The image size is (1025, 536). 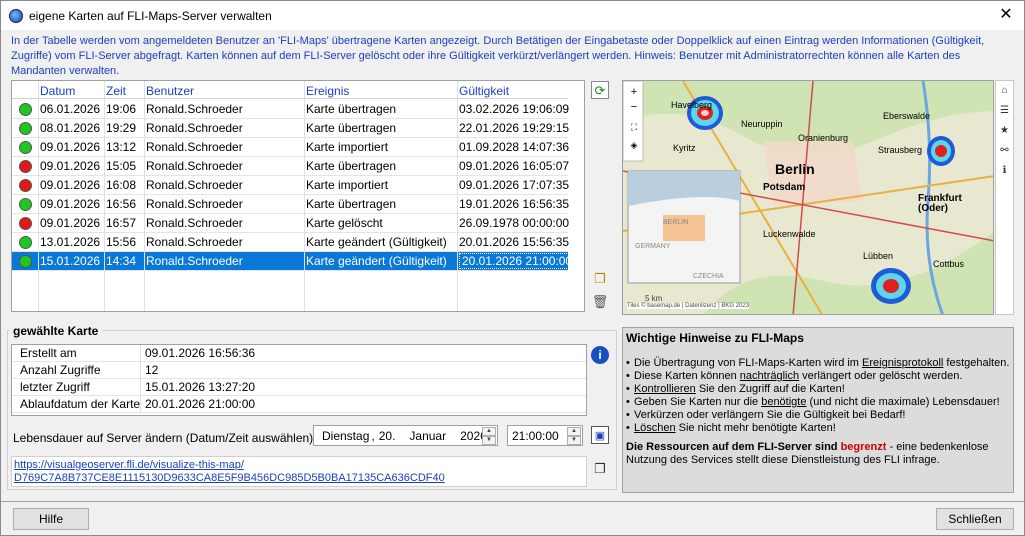 What do you see at coordinates (57, 91) in the screenshot?
I see `column-header: Datum` at bounding box center [57, 91].